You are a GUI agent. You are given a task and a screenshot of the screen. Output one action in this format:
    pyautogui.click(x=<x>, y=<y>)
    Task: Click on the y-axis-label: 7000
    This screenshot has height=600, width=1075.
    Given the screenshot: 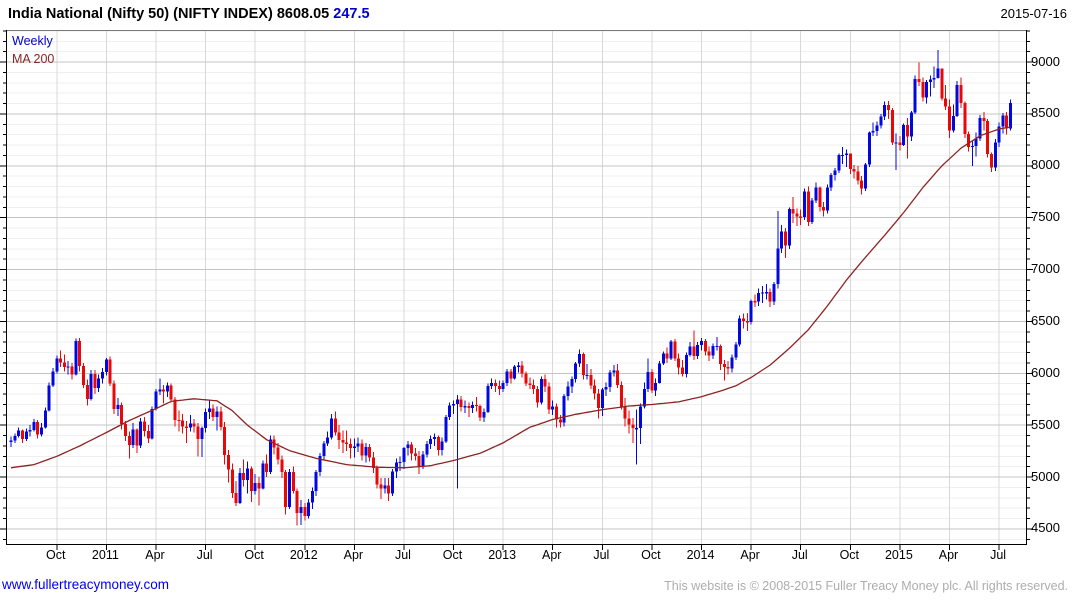 What is the action you would take?
    pyautogui.click(x=1045, y=269)
    